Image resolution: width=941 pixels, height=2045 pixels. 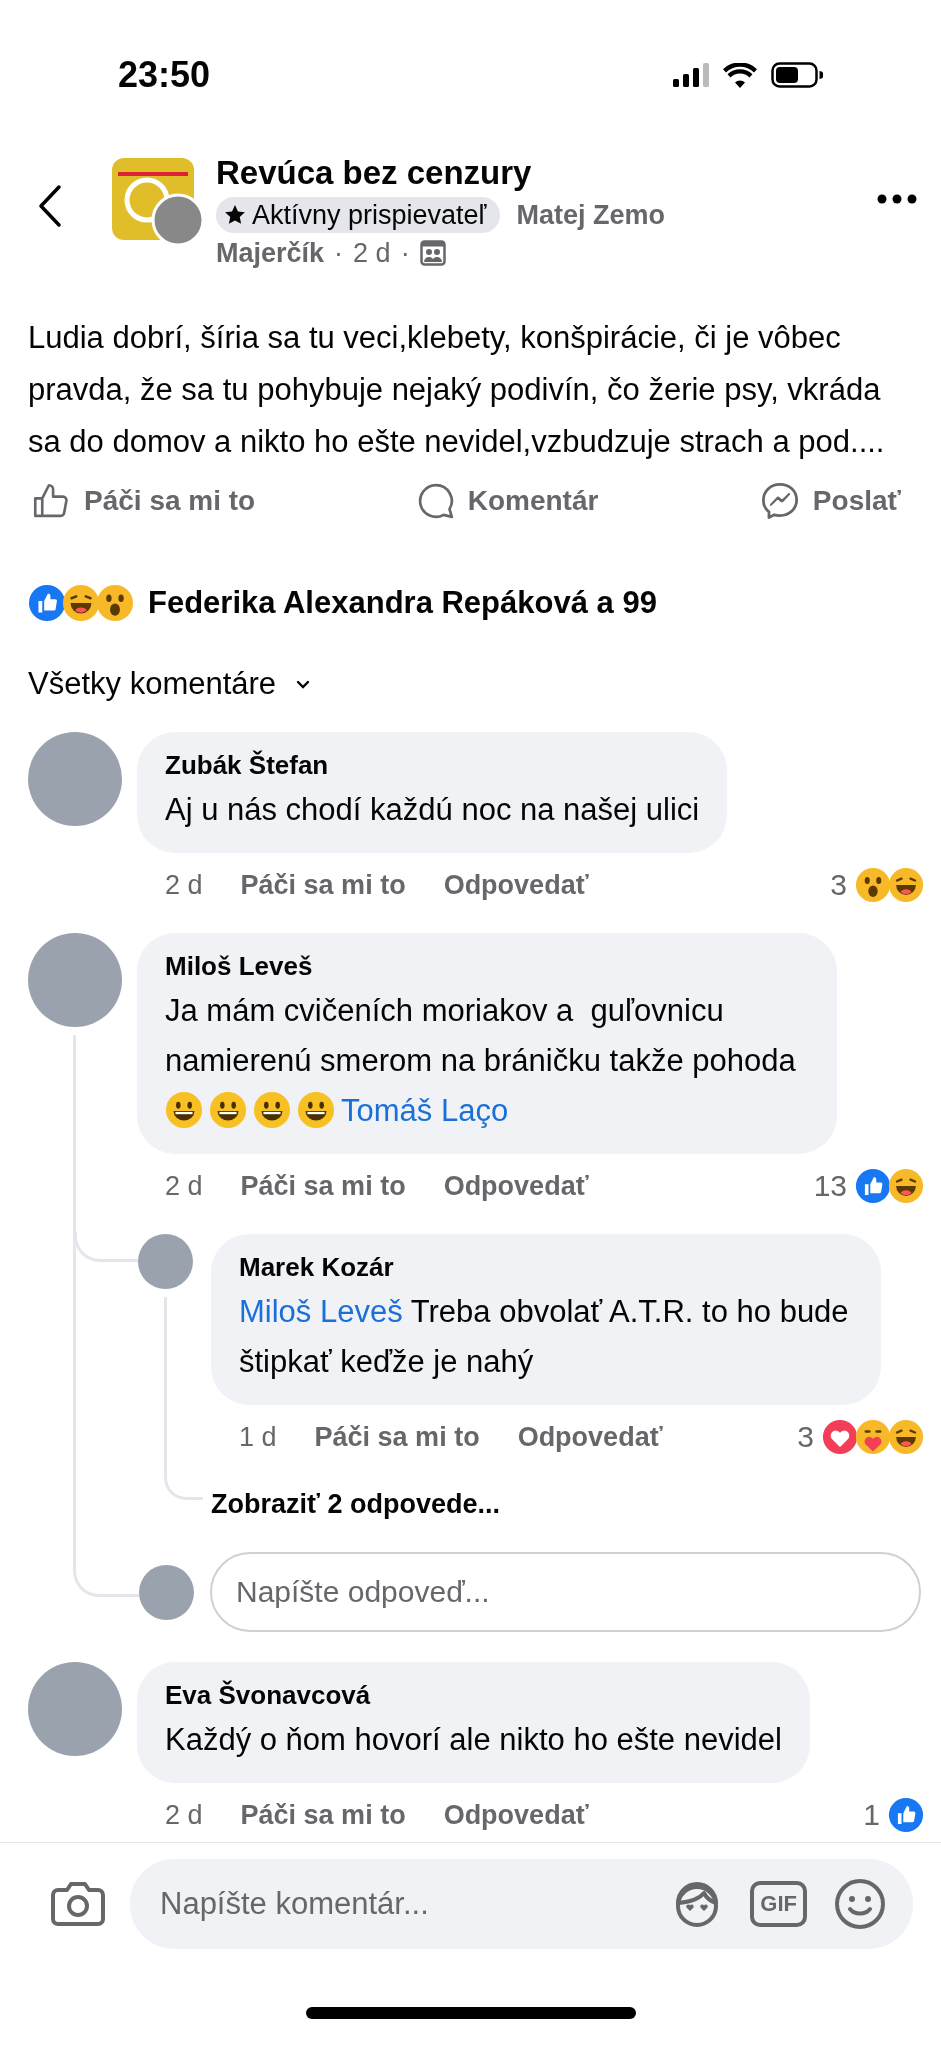 I want to click on chevron-down-icon, so click(x=303, y=684).